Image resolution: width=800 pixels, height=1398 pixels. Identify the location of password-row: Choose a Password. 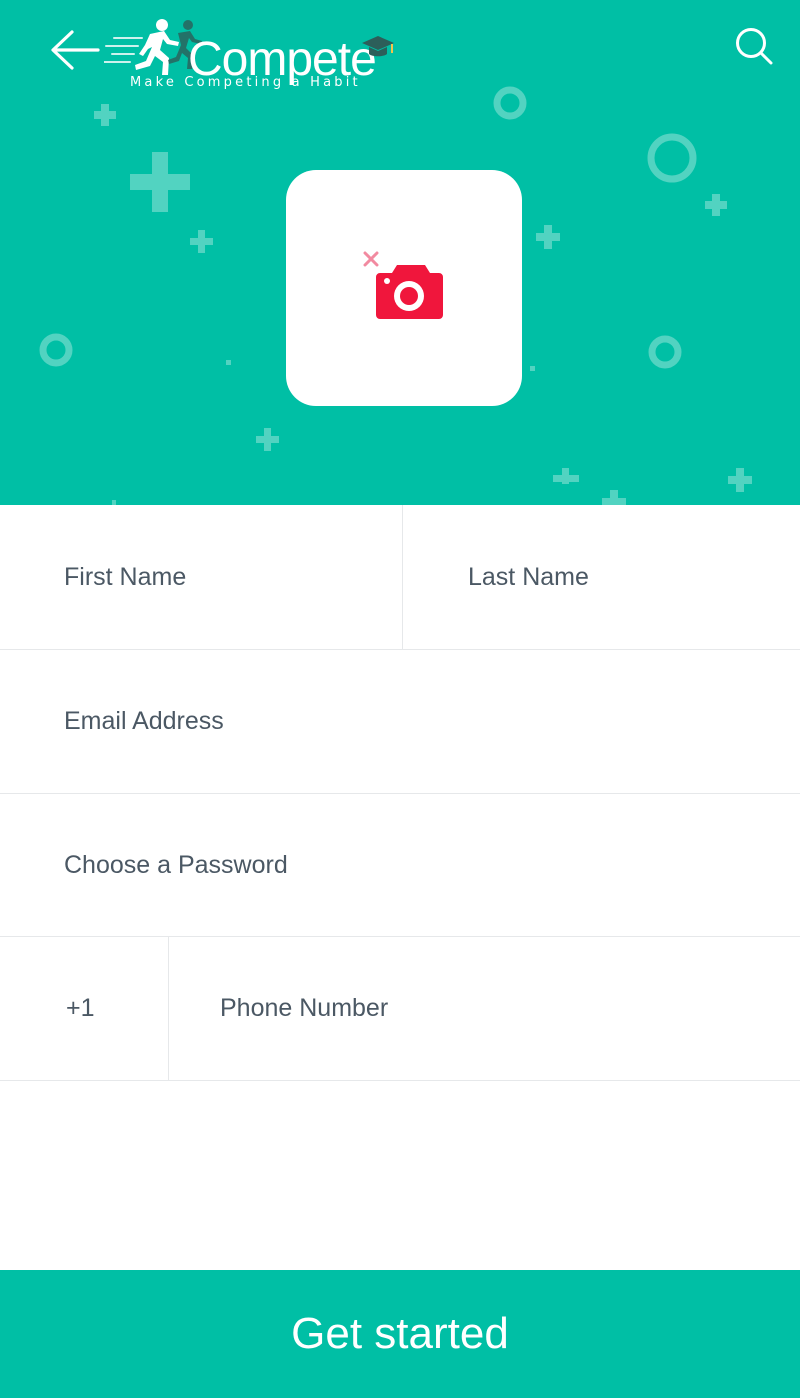
(400, 865).